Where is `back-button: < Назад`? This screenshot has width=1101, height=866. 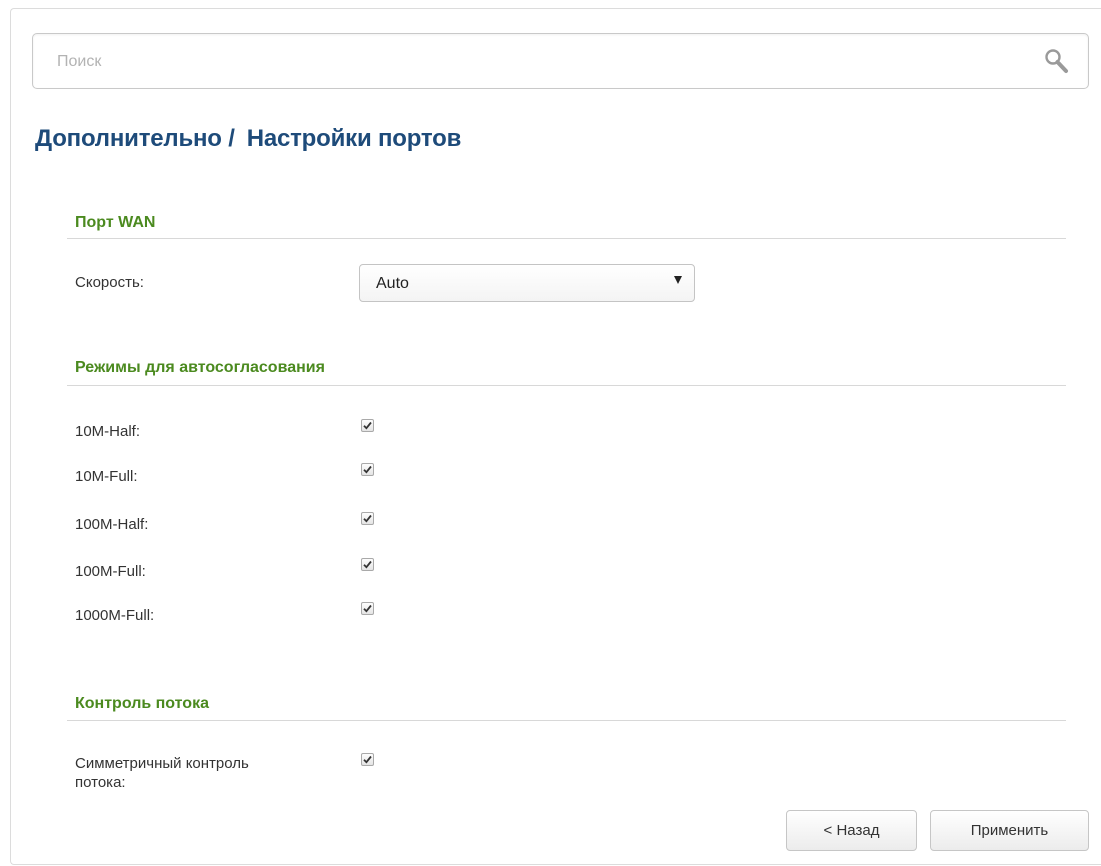 back-button: < Назад is located at coordinates (851, 830).